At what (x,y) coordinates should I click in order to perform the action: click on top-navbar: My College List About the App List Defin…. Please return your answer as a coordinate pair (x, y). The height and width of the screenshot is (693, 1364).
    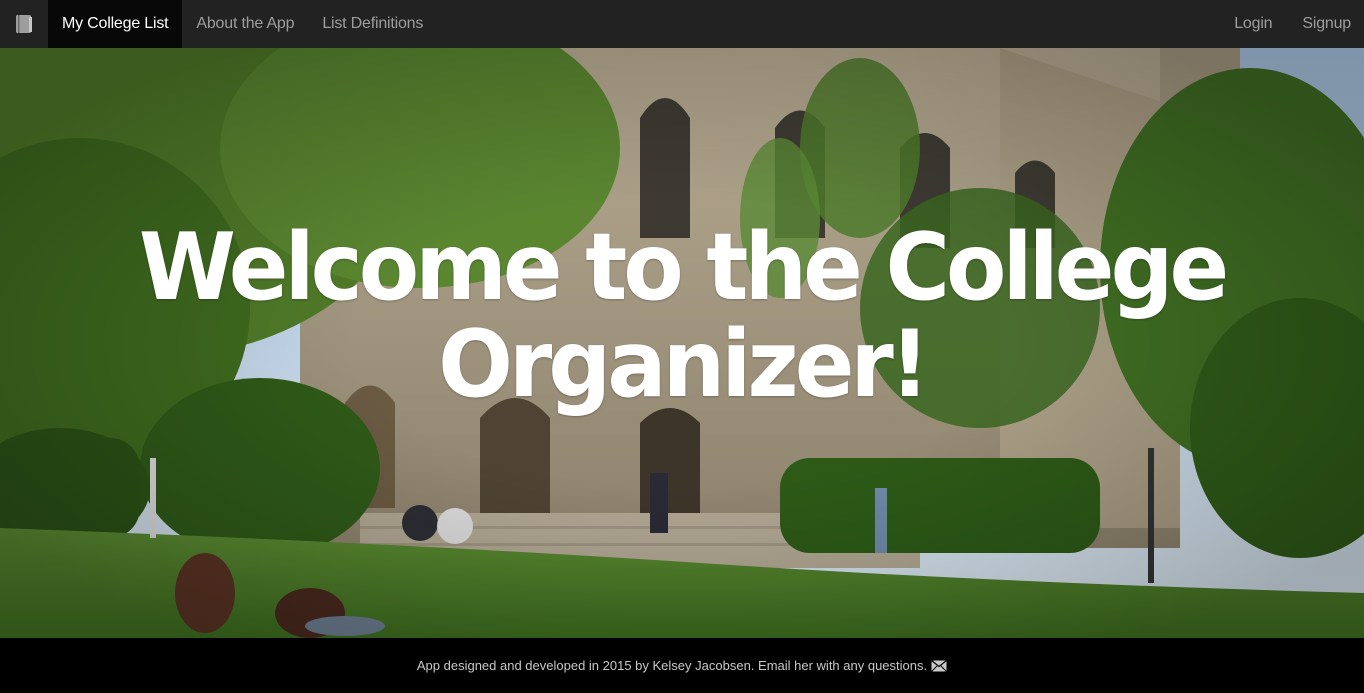
    Looking at the image, I should click on (682, 24).